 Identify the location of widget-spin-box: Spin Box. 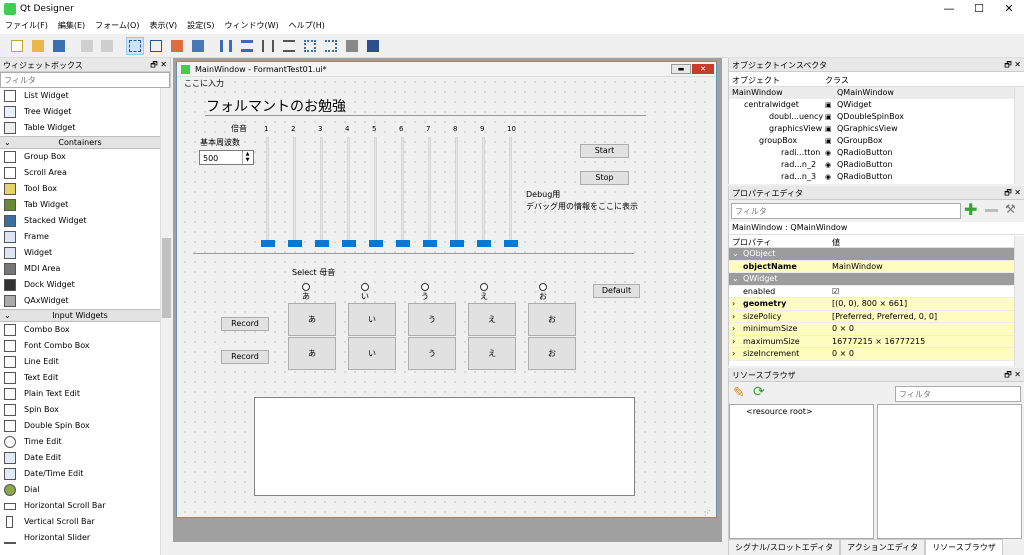
(80, 410).